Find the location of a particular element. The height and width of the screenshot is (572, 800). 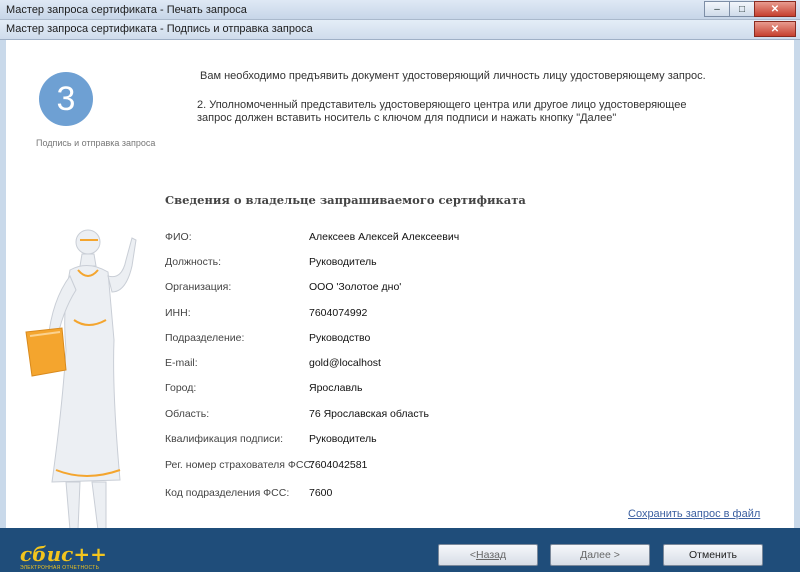

step-label: Подпись и отправка запроса is located at coordinates (96, 143).